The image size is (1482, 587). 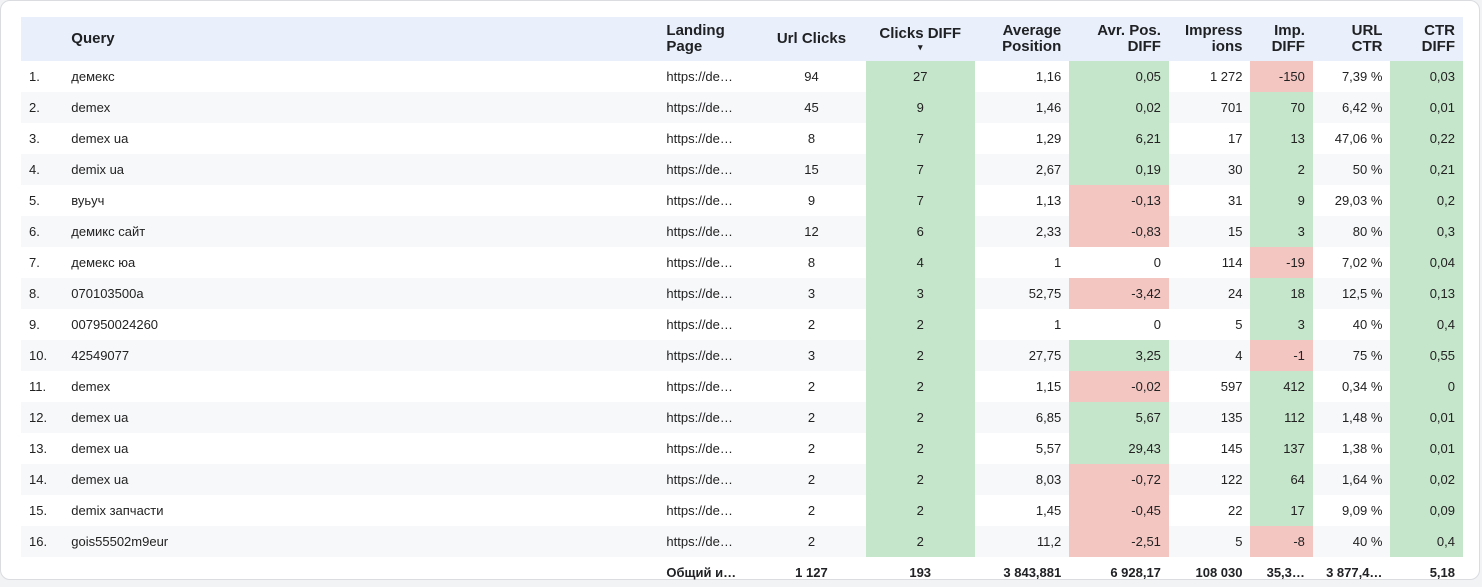 What do you see at coordinates (1048, 76) in the screenshot?
I see `average-position-cell: 1,16` at bounding box center [1048, 76].